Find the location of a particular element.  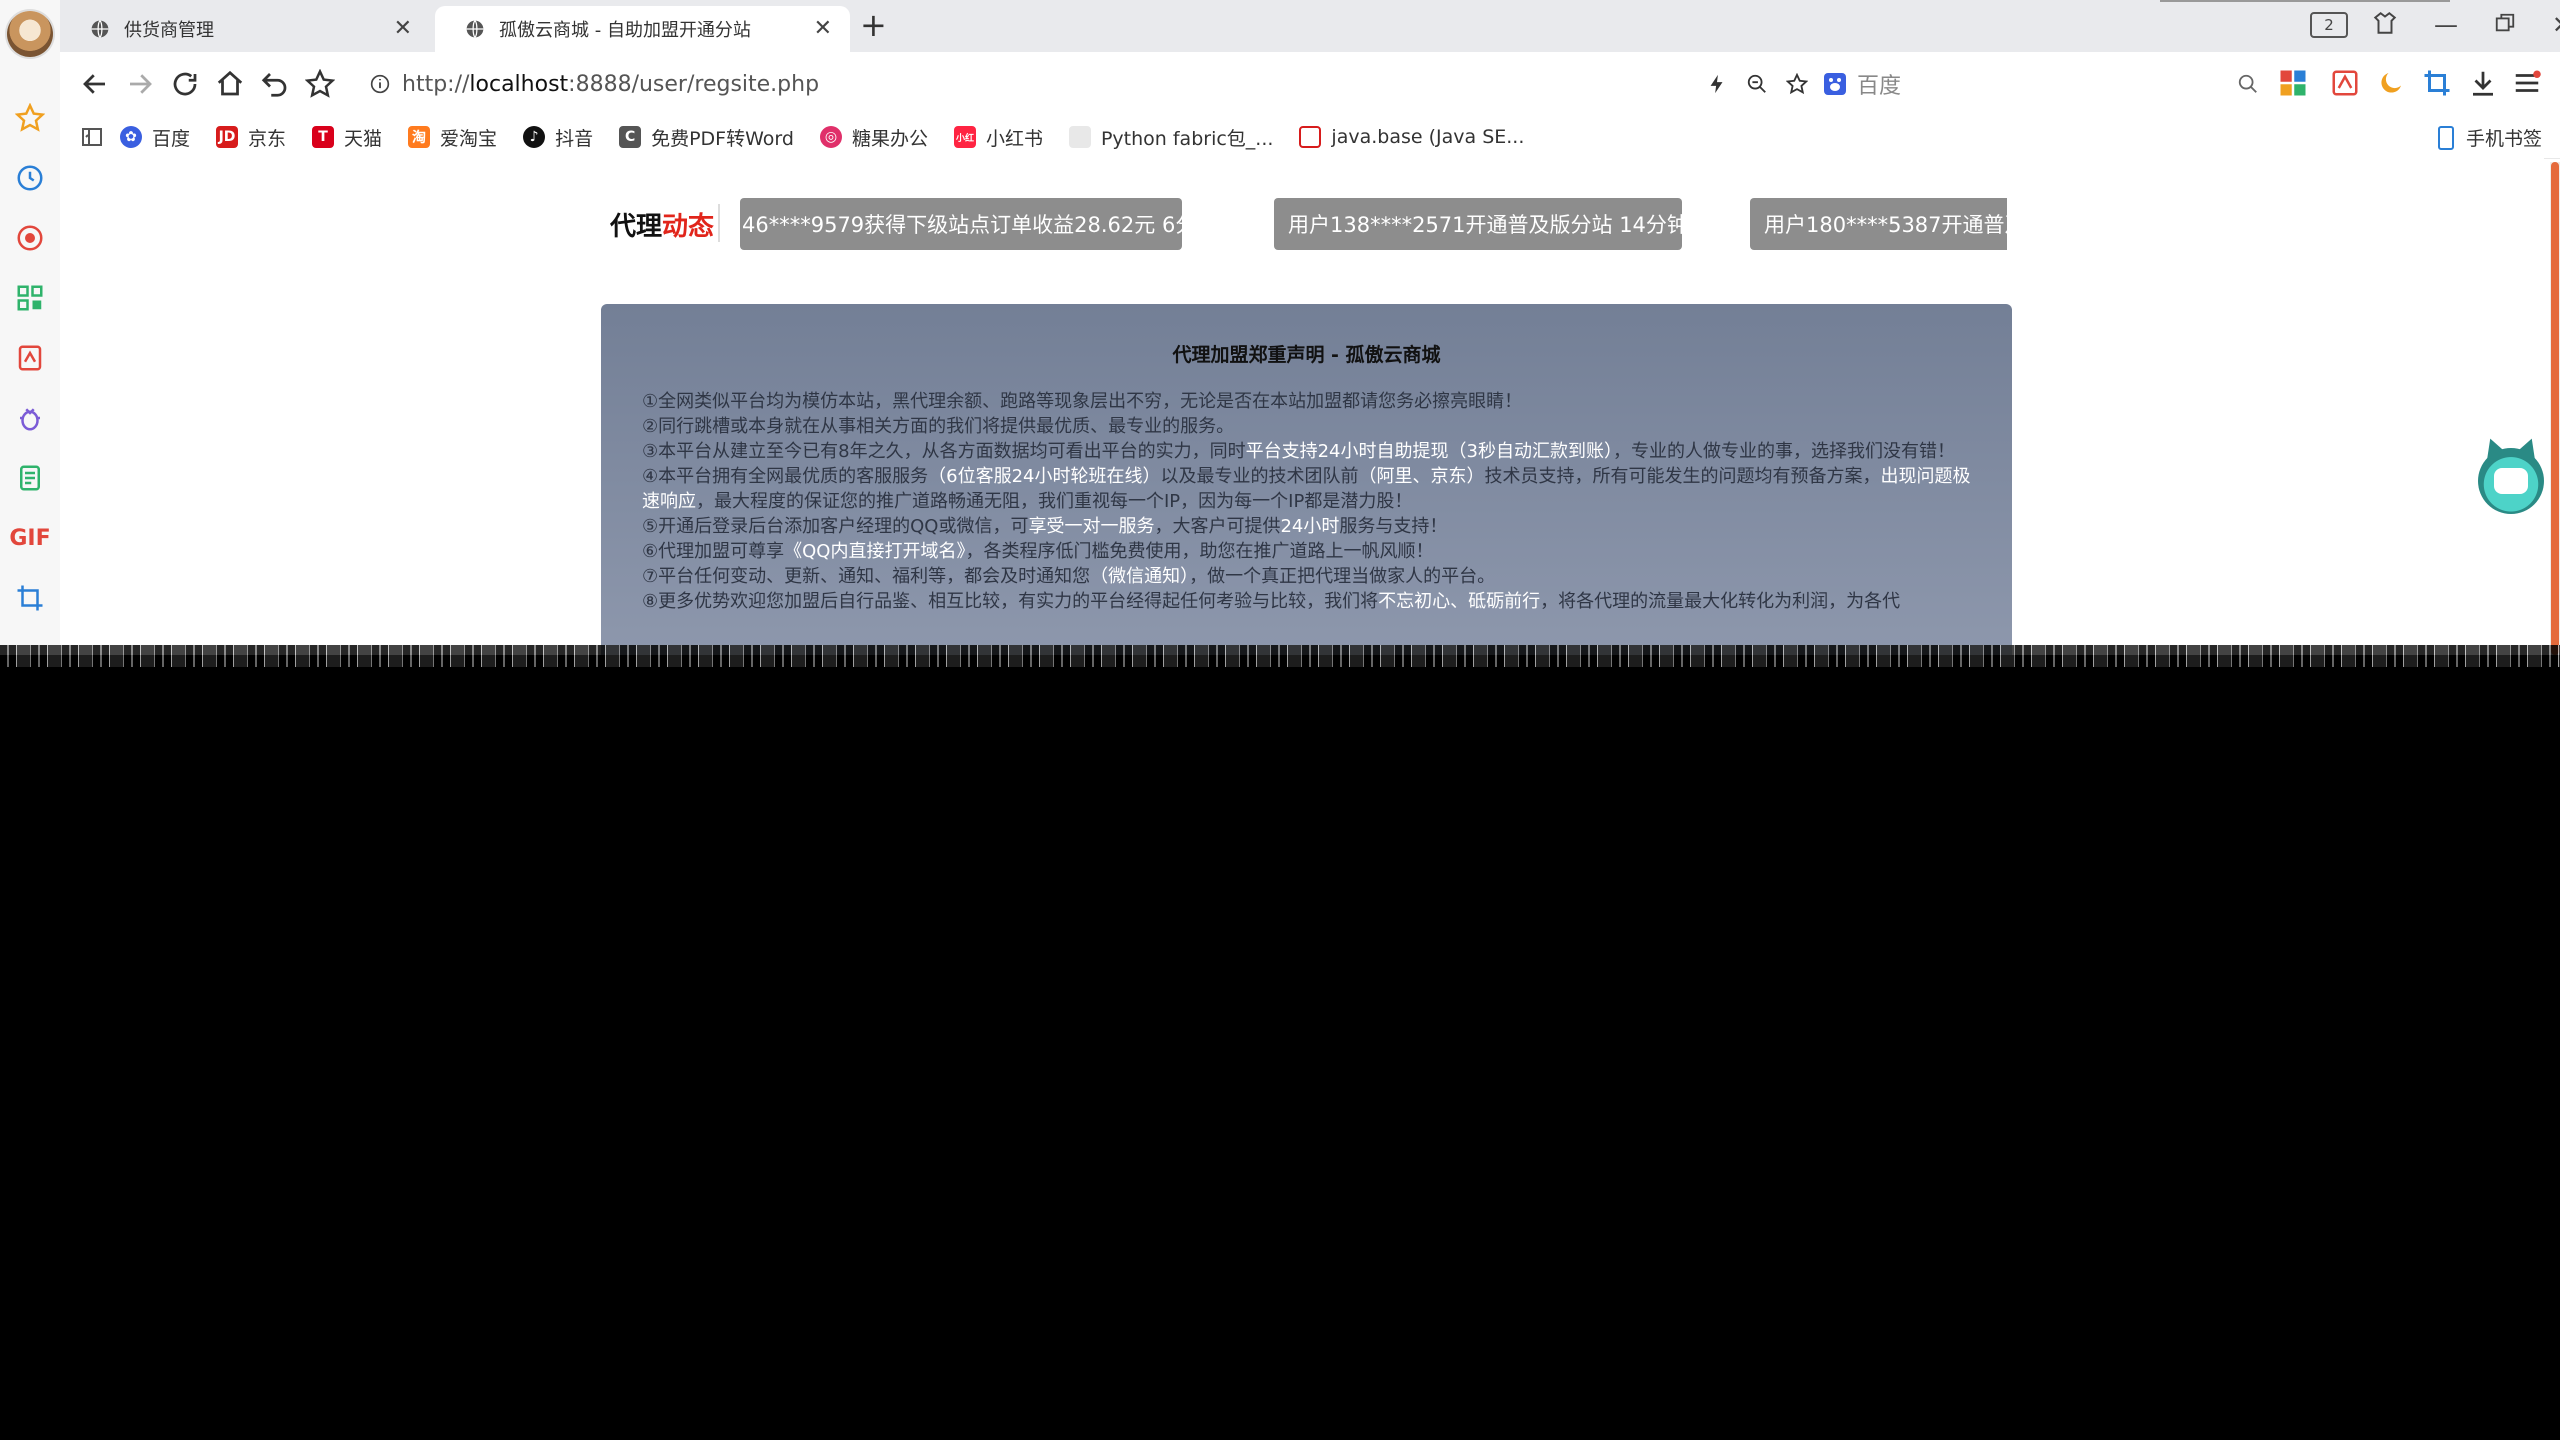

bookmark-item: 淘爱淘宝 is located at coordinates (452, 137).